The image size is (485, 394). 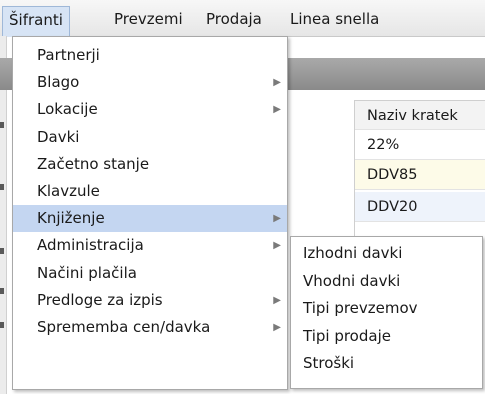 What do you see at coordinates (100, 299) in the screenshot?
I see `menu-item-label: Predloge za izpis` at bounding box center [100, 299].